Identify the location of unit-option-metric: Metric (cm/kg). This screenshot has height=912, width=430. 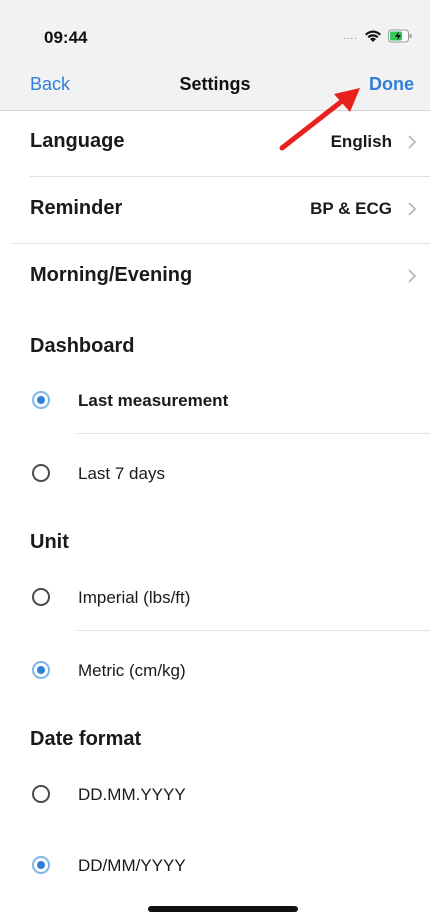
(215, 671).